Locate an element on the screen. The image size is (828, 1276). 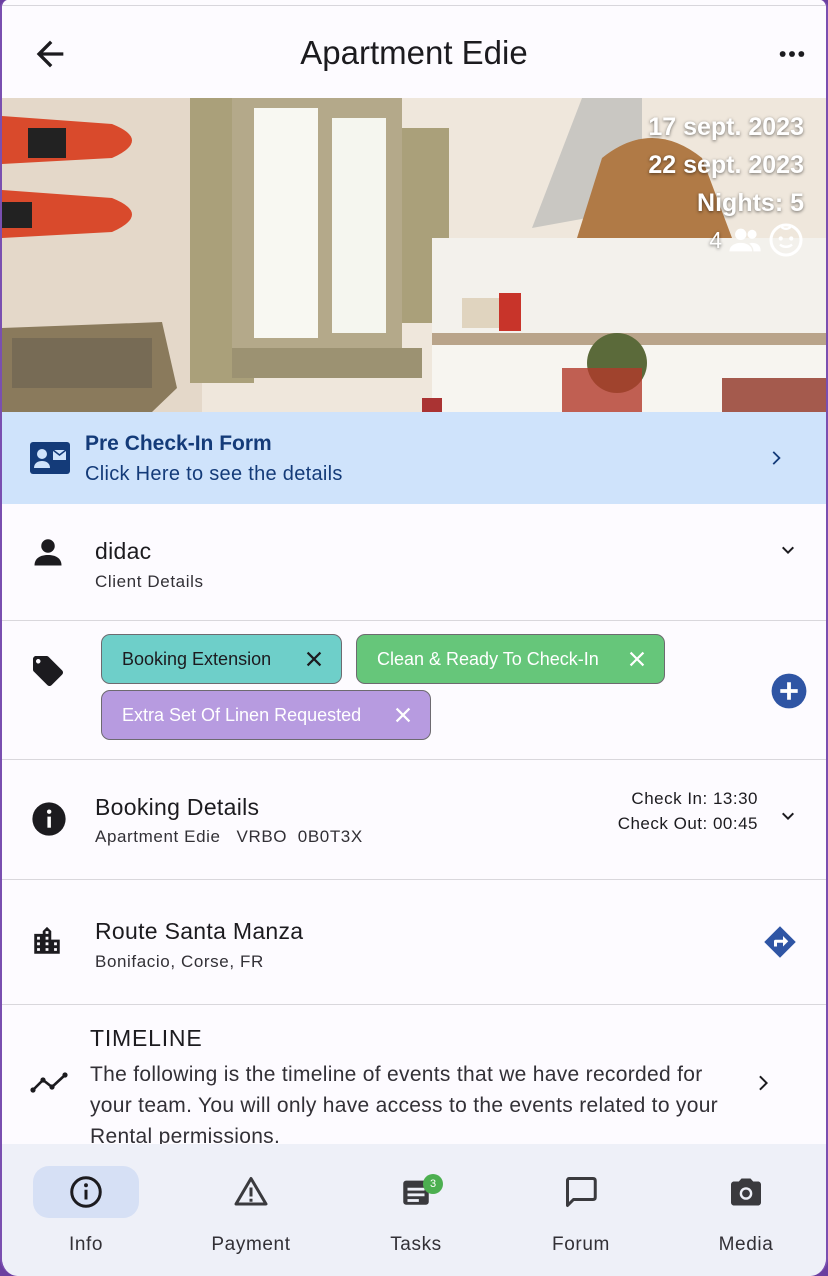
nav-media: Media is located at coordinates (746, 1211).